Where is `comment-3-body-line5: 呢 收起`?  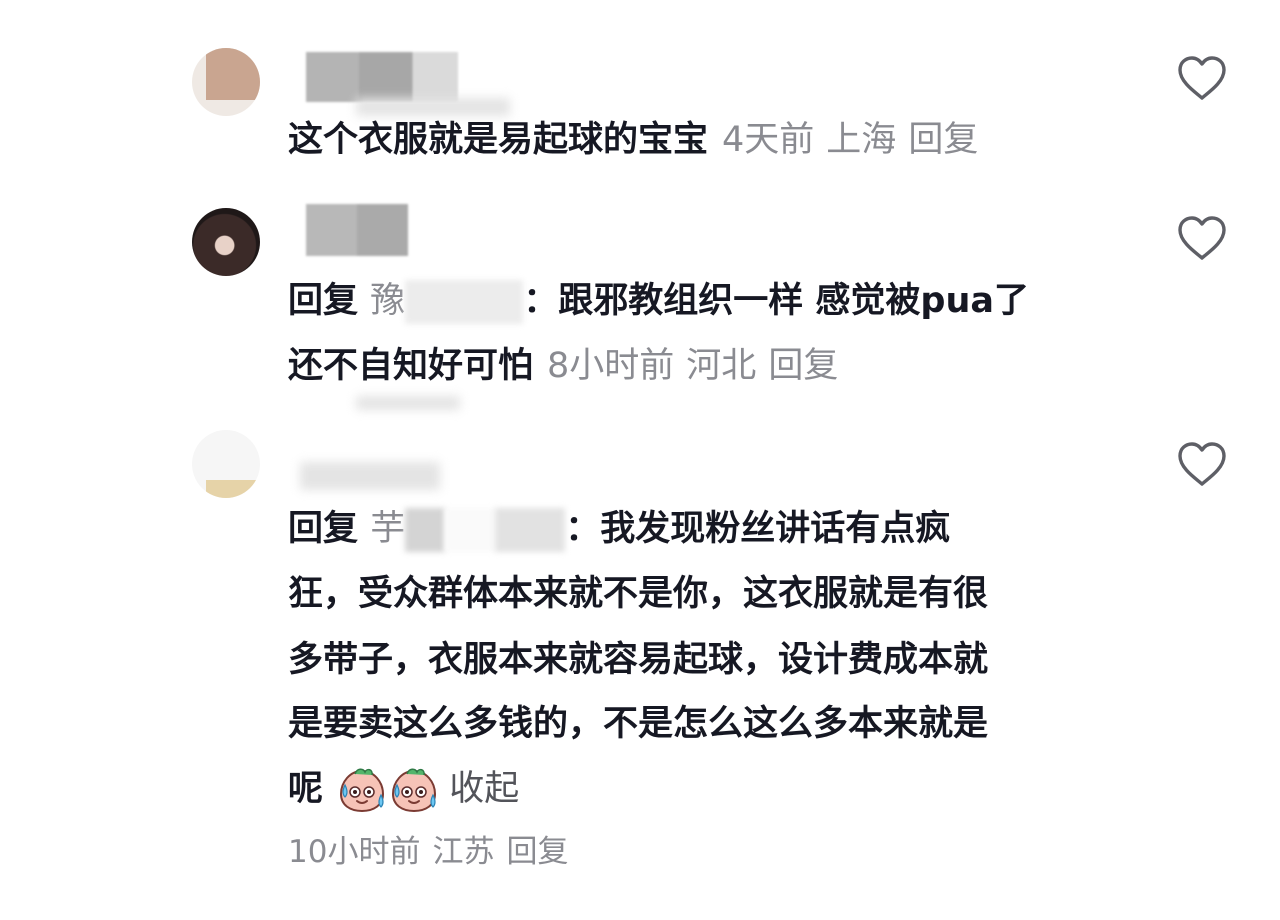
comment-3-body-line5: 呢 收起 is located at coordinates (403, 790).